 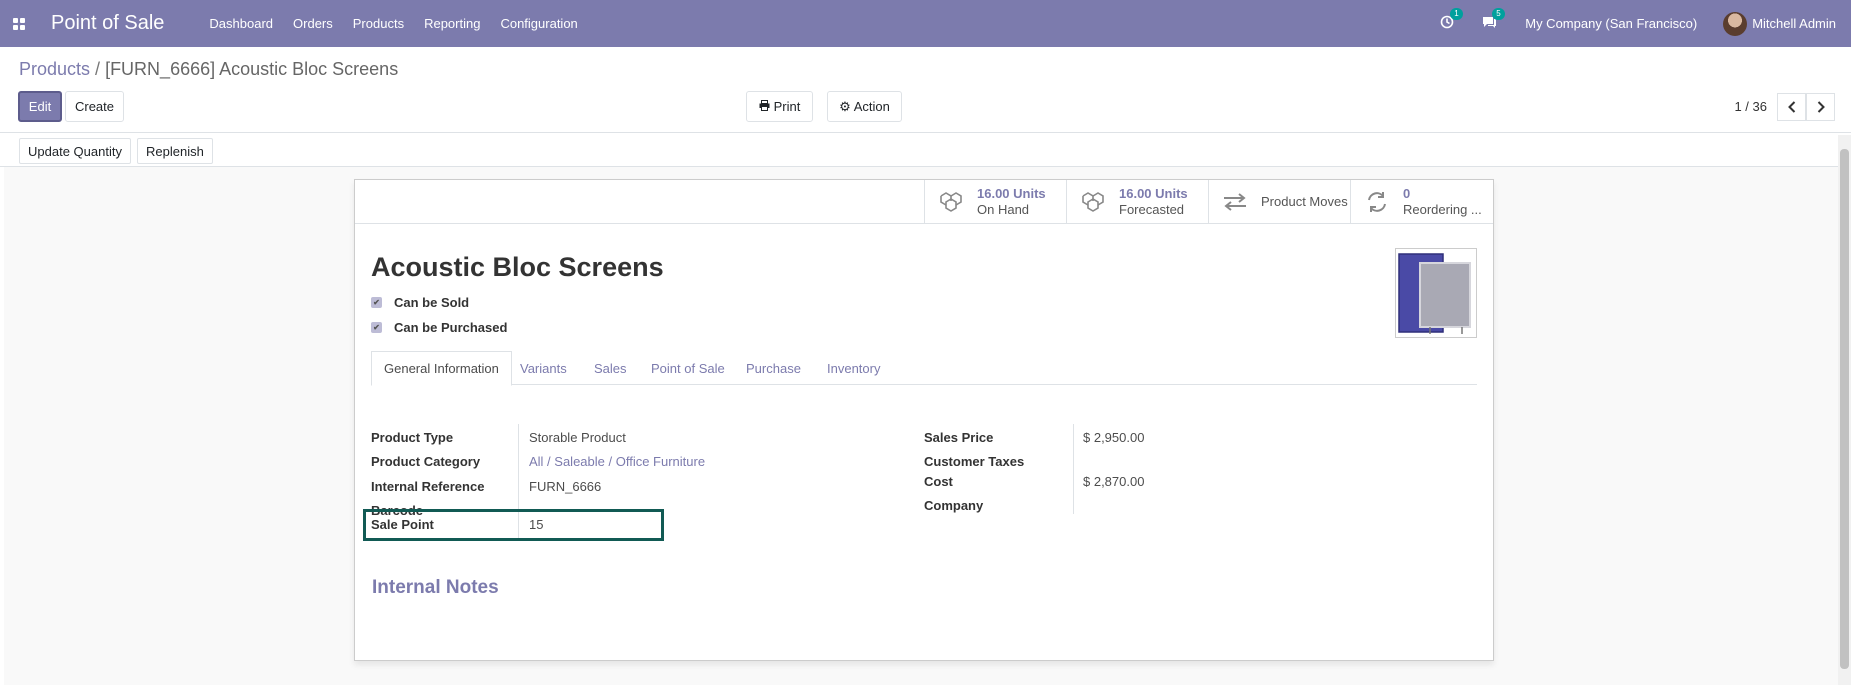 I want to click on chevron-right-icon, so click(x=1821, y=107).